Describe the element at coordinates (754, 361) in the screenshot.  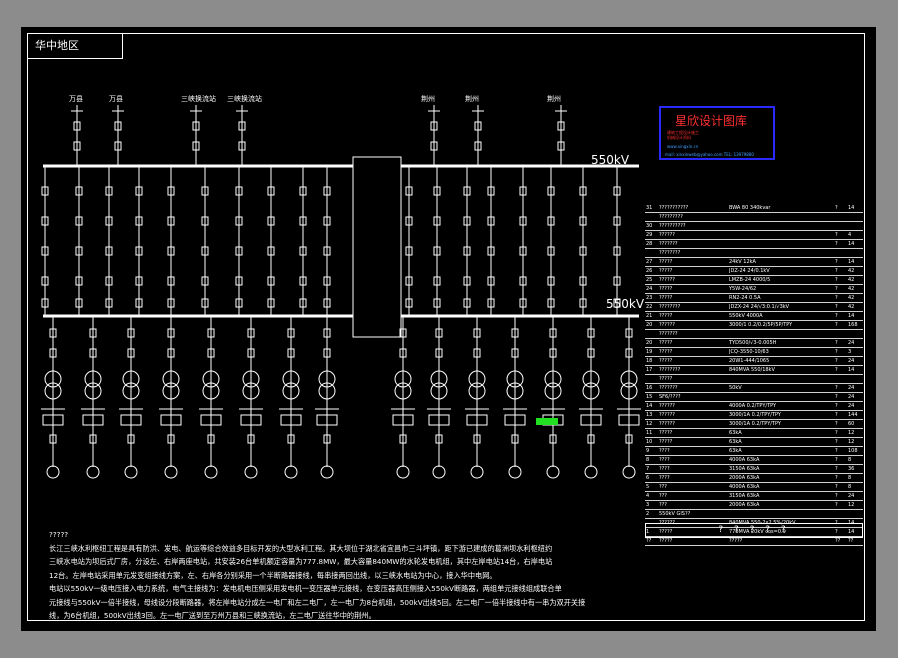
I see `table-row: 18????? 20W1-444/1065? 24` at that location.